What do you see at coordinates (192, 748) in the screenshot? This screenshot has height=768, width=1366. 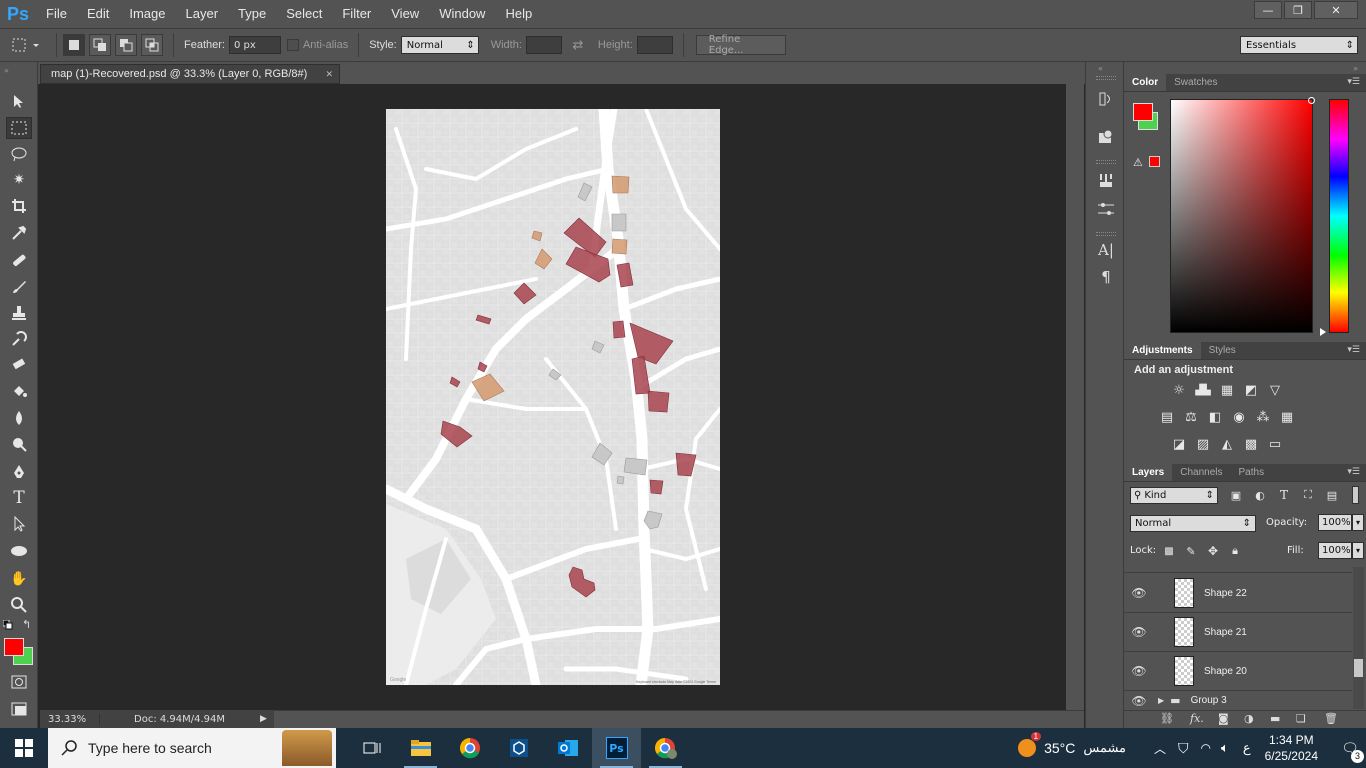 I see `taskbar-search: Type here to search` at bounding box center [192, 748].